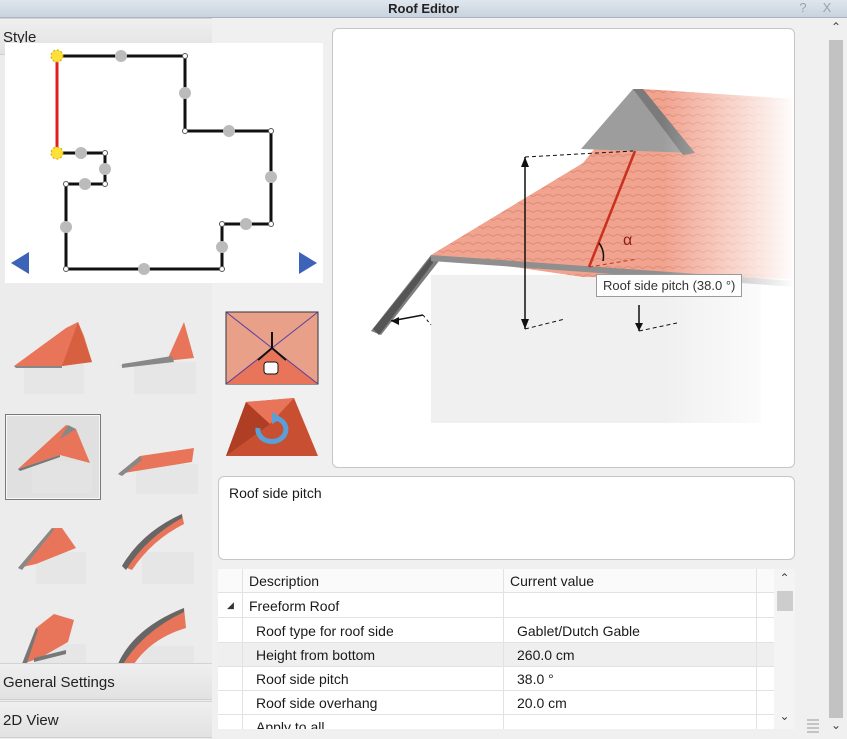 Image resolution: width=847 pixels, height=739 pixels. I want to click on property-name: Height from bottom, so click(316, 655).